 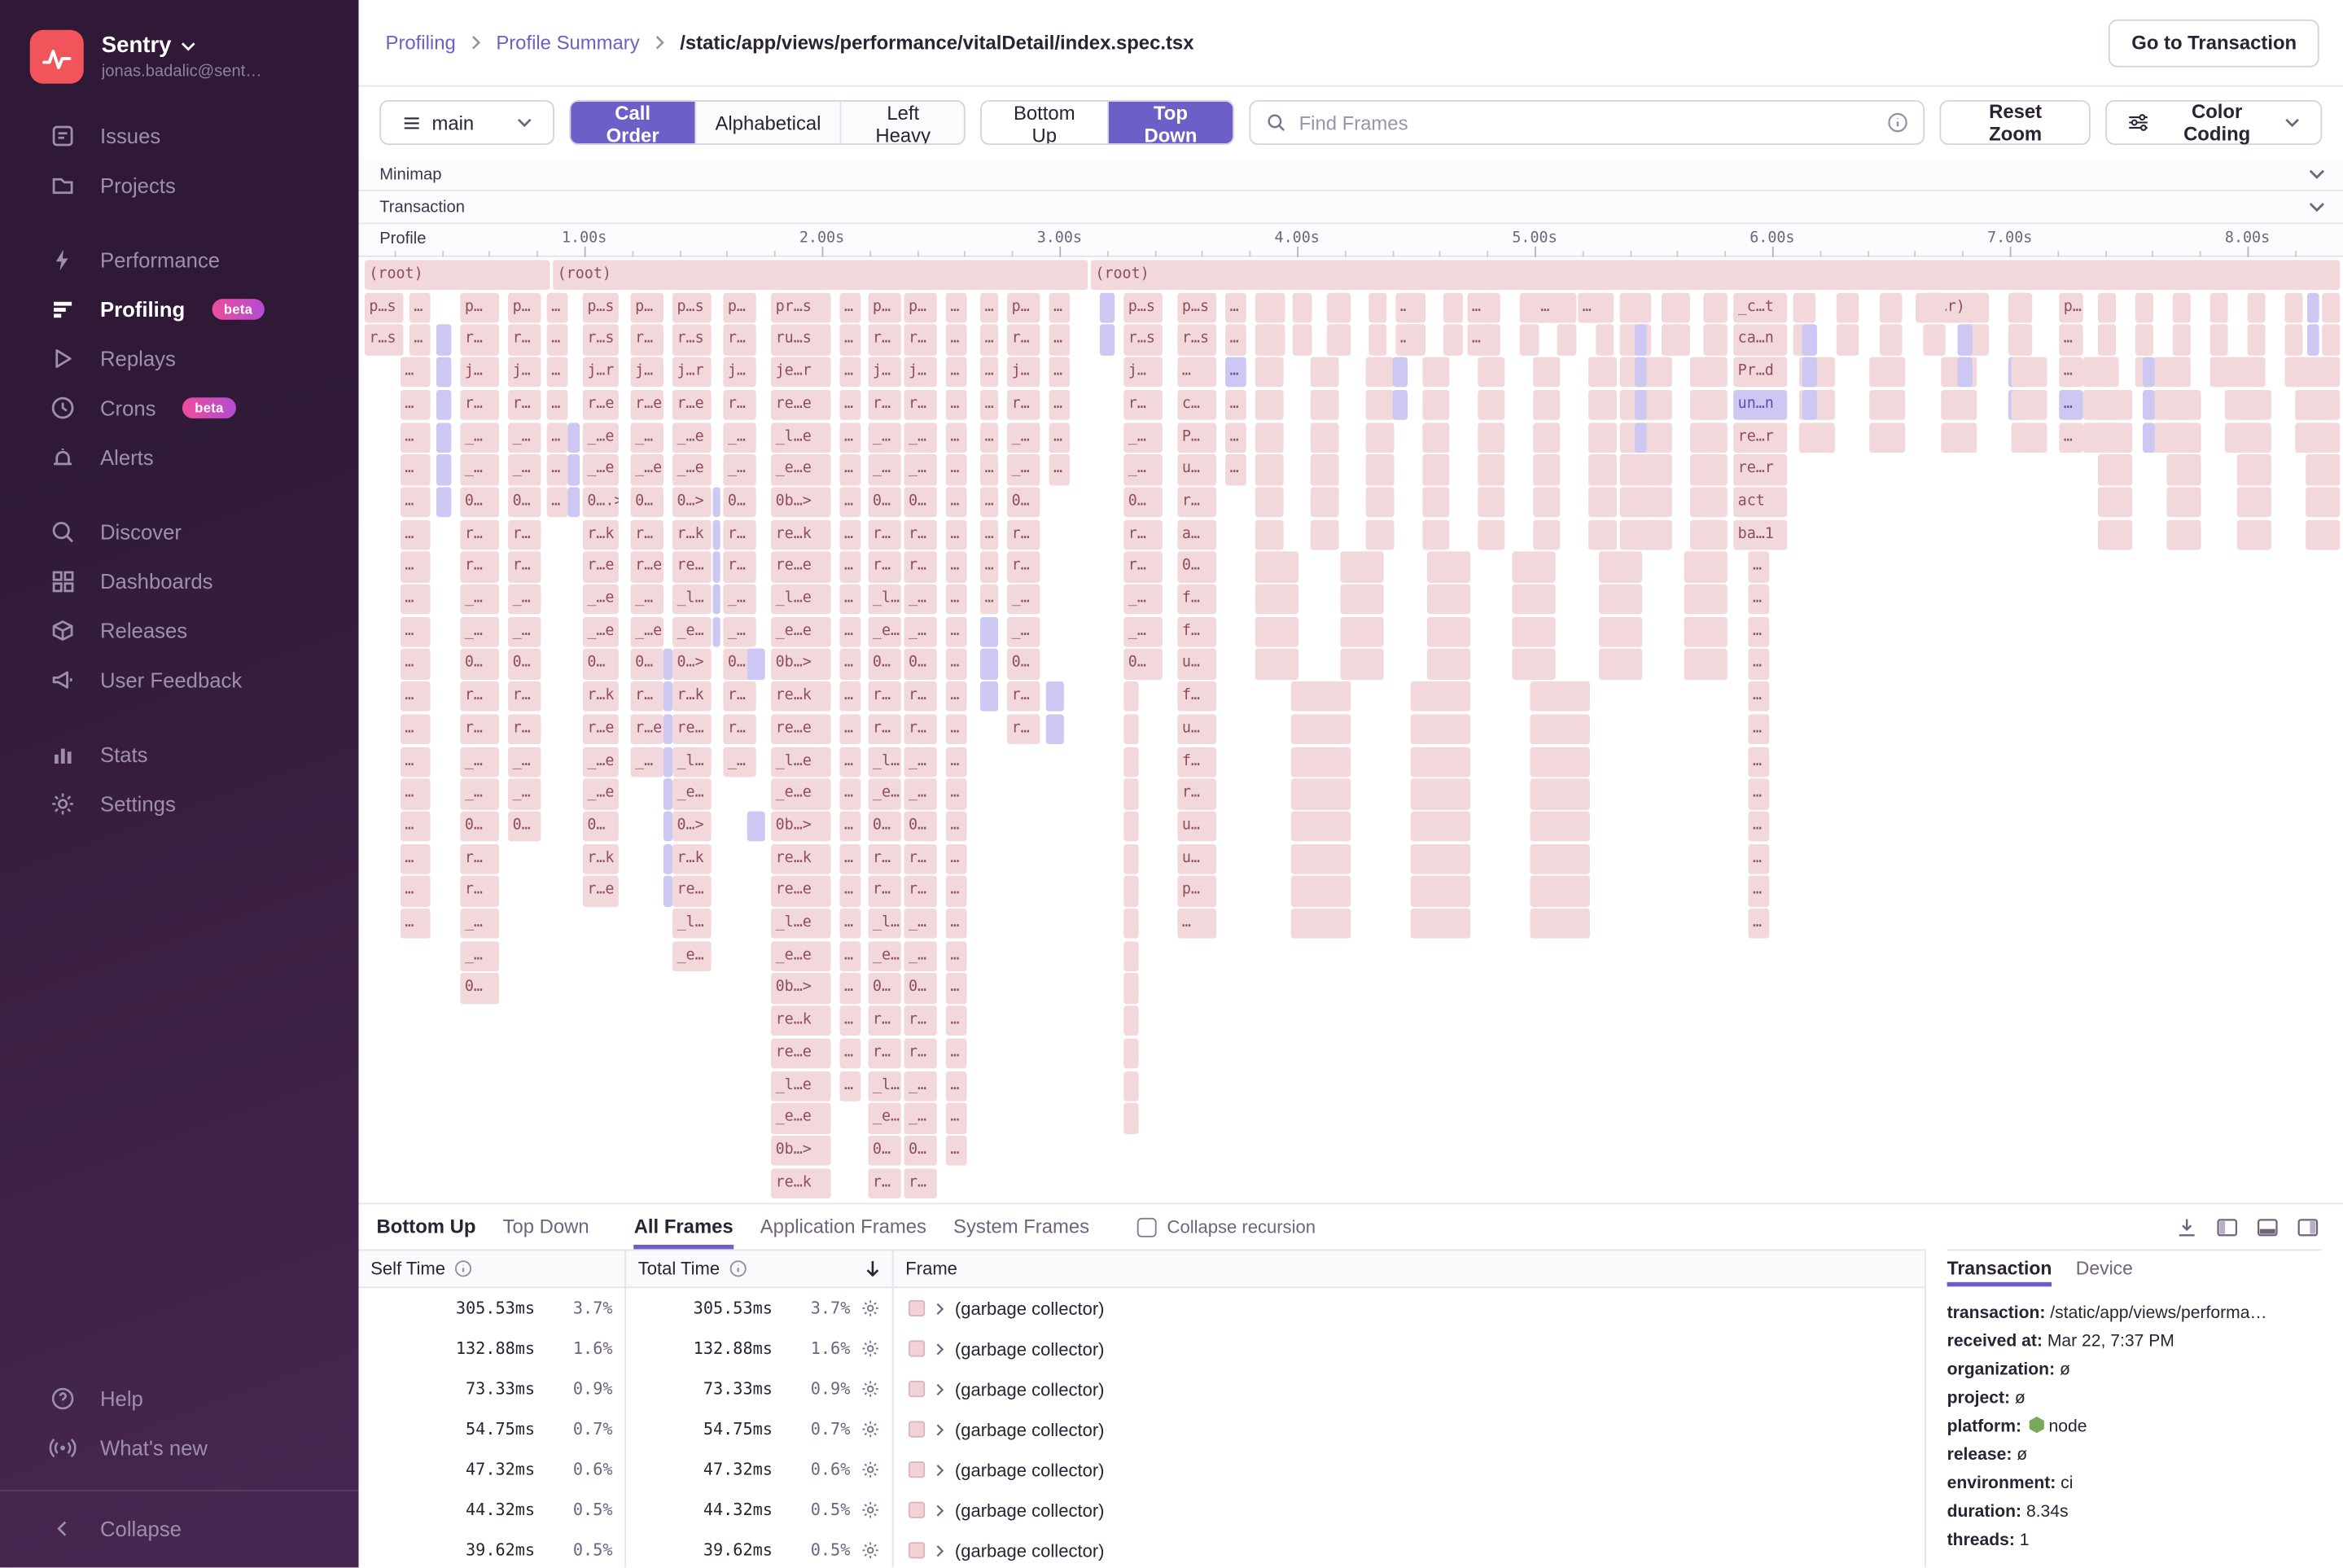 I want to click on sort-left-heavy-button: Left Heavy, so click(x=902, y=123).